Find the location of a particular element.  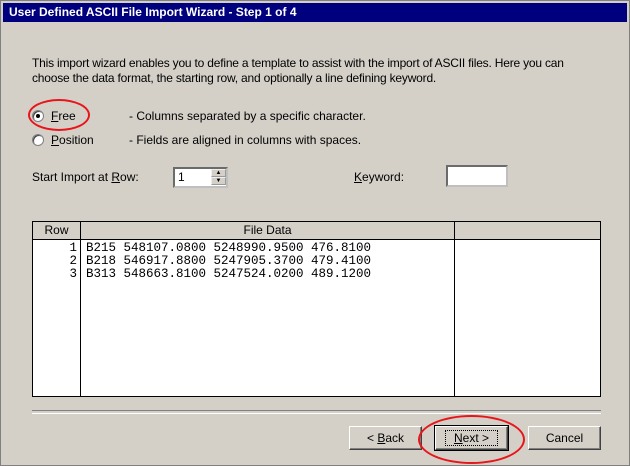

free-radio-label: Free is located at coordinates (63, 116).